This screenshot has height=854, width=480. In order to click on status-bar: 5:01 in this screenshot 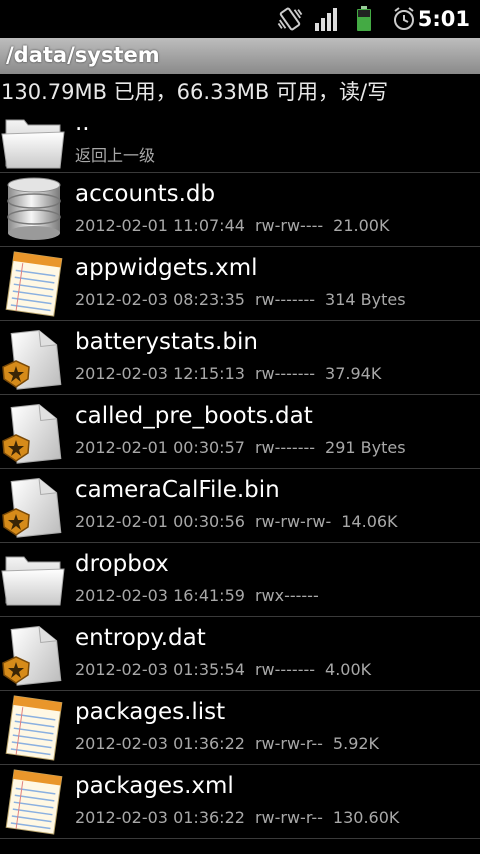, I will do `click(240, 19)`.